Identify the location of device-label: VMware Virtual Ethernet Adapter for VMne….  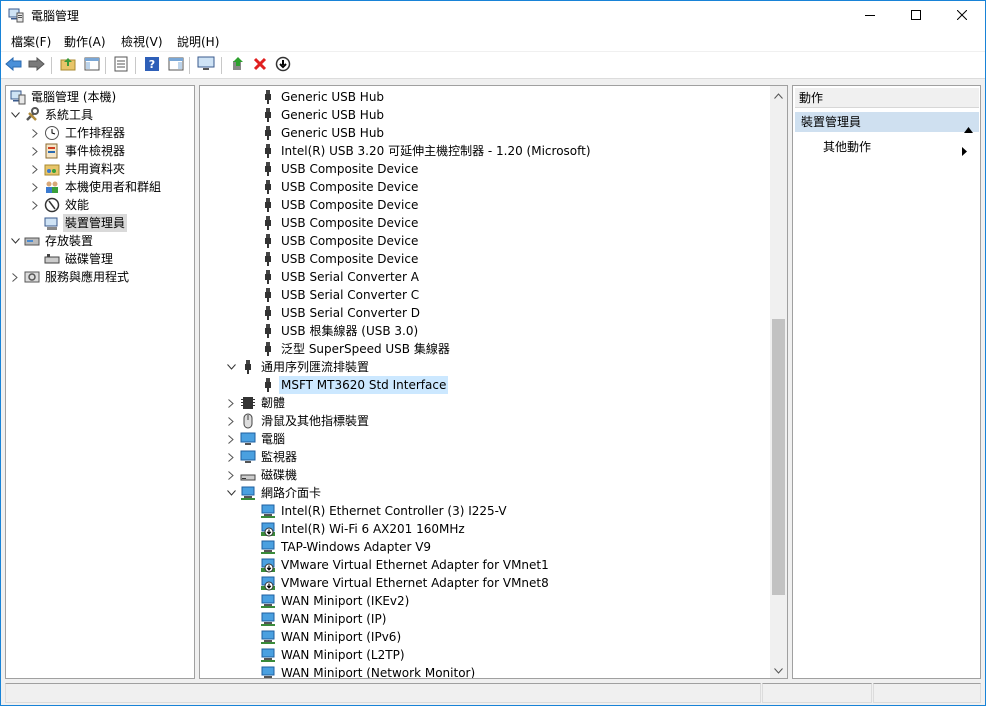
(415, 583).